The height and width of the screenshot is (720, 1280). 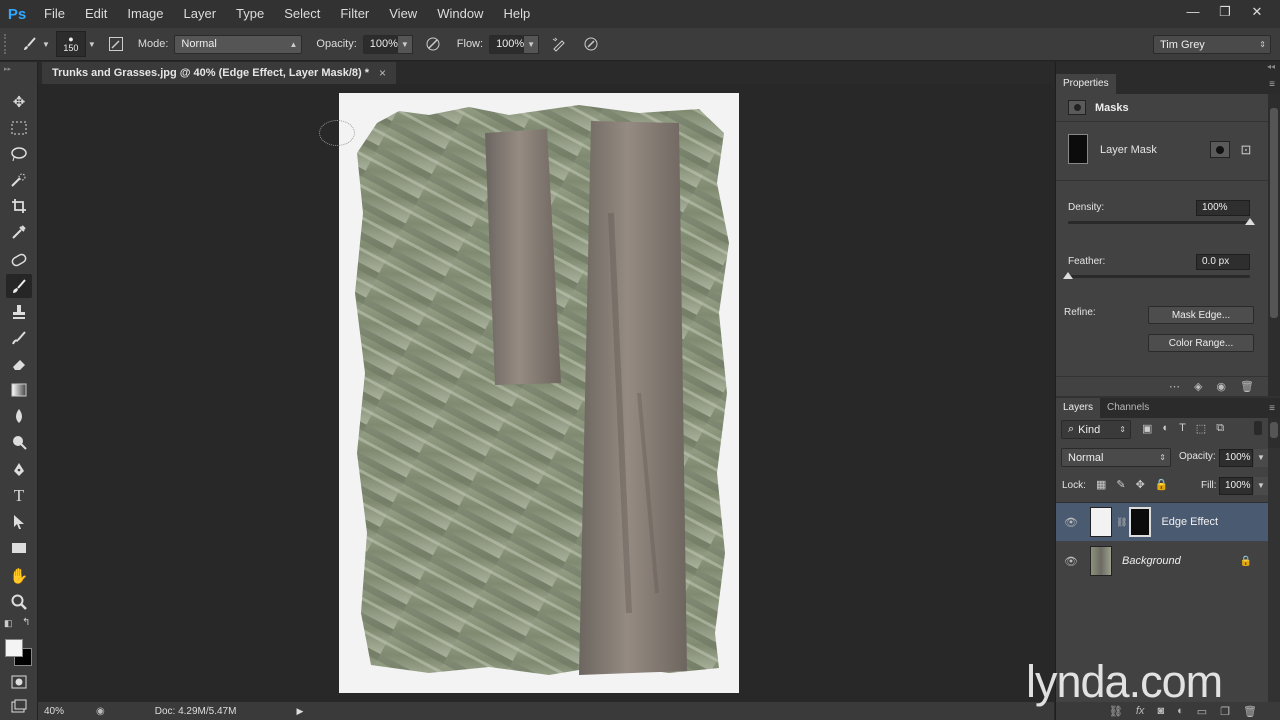 I want to click on smart-object-filter-icon: ⧉, so click(x=1220, y=428).